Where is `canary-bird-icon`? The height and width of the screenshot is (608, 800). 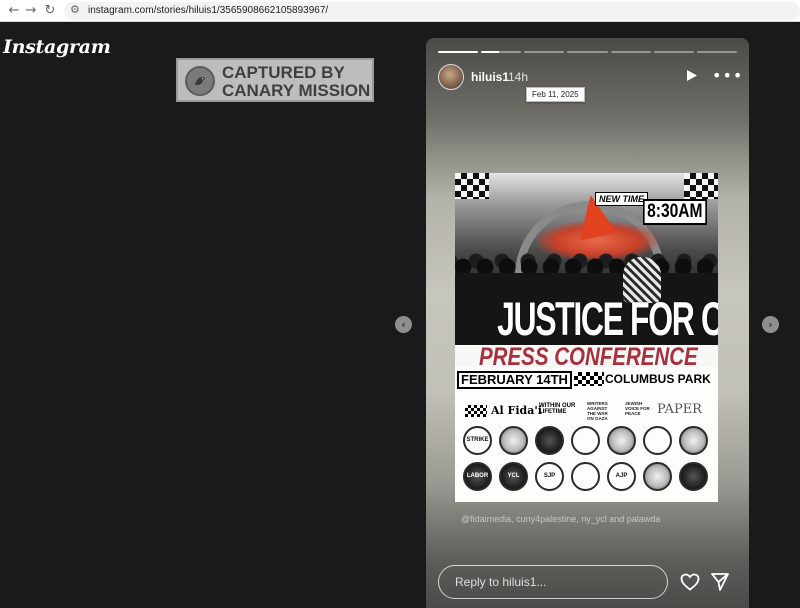
canary-bird-icon is located at coordinates (200, 81).